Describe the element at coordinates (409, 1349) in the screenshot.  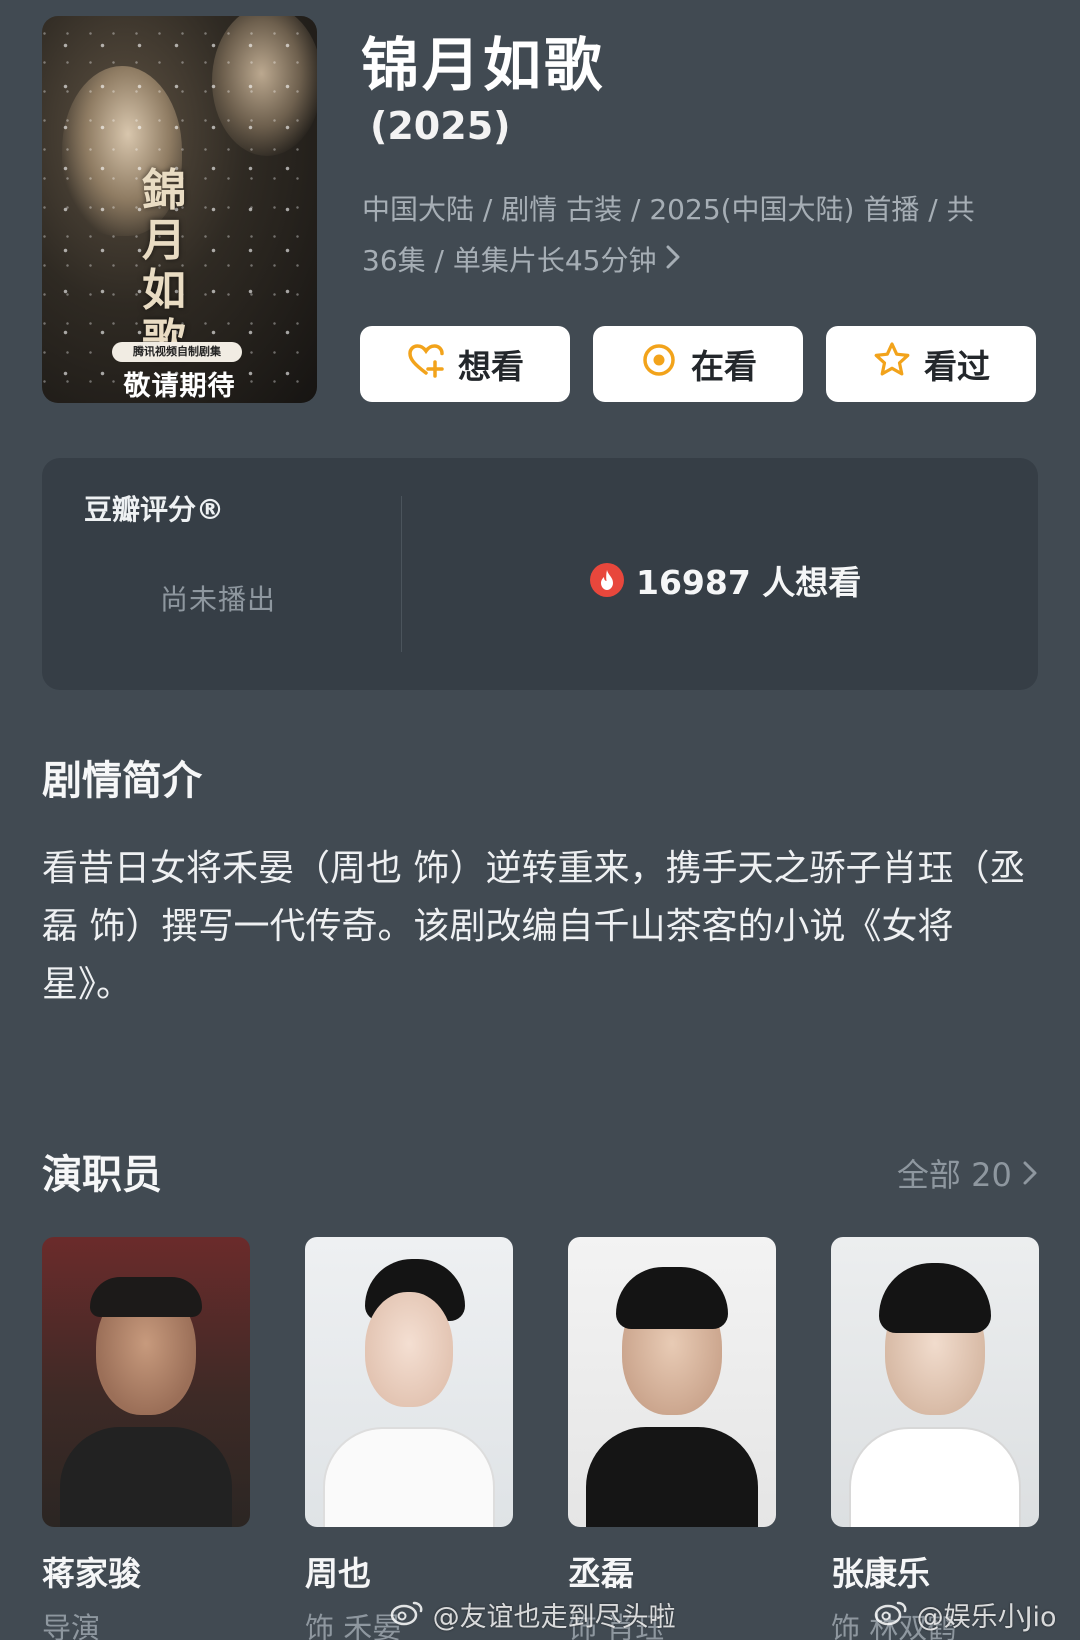
I see `cast-photo-face` at that location.